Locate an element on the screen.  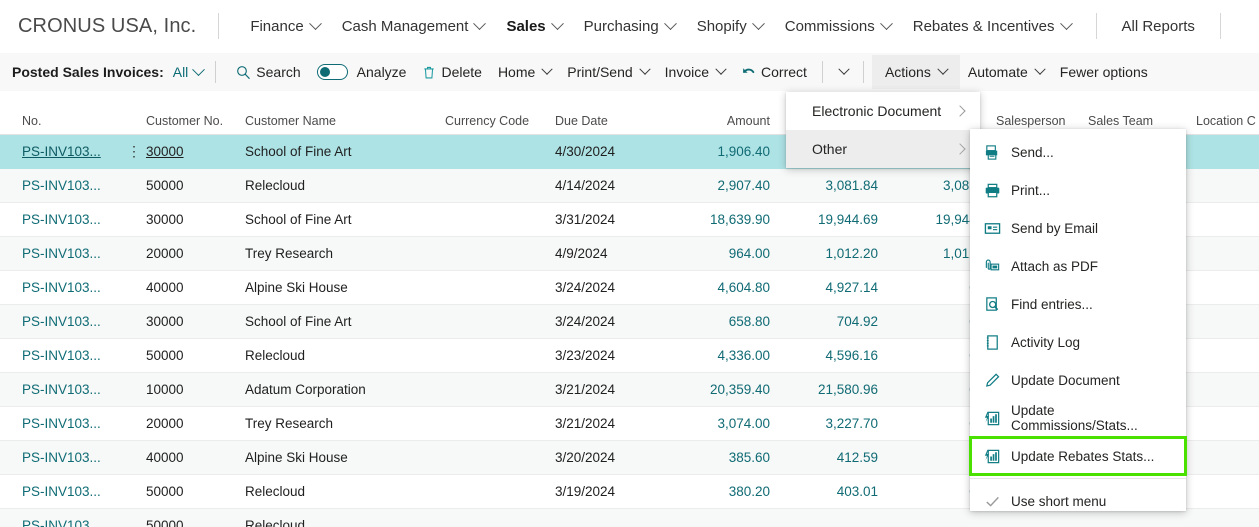
cell-amount: 658.80 is located at coordinates (749, 321).